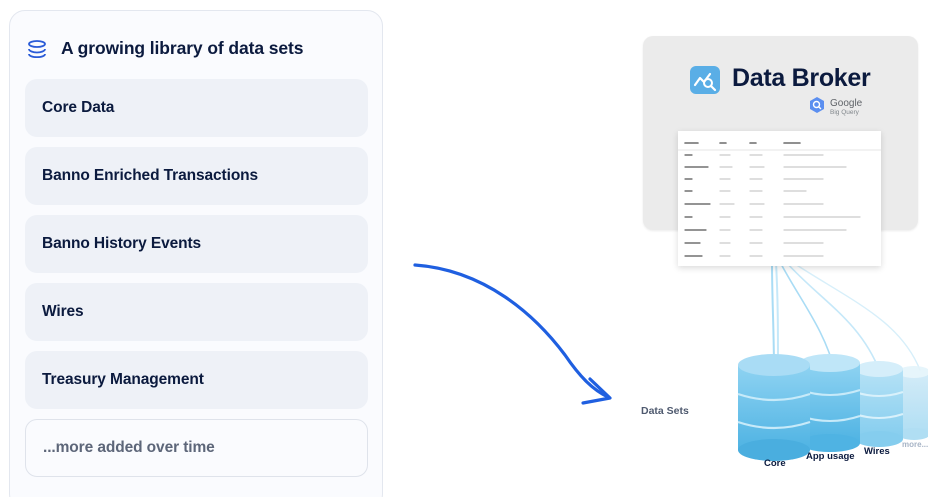 This screenshot has height=497, width=928. I want to click on data-broker-title: Data Broker, so click(801, 78).